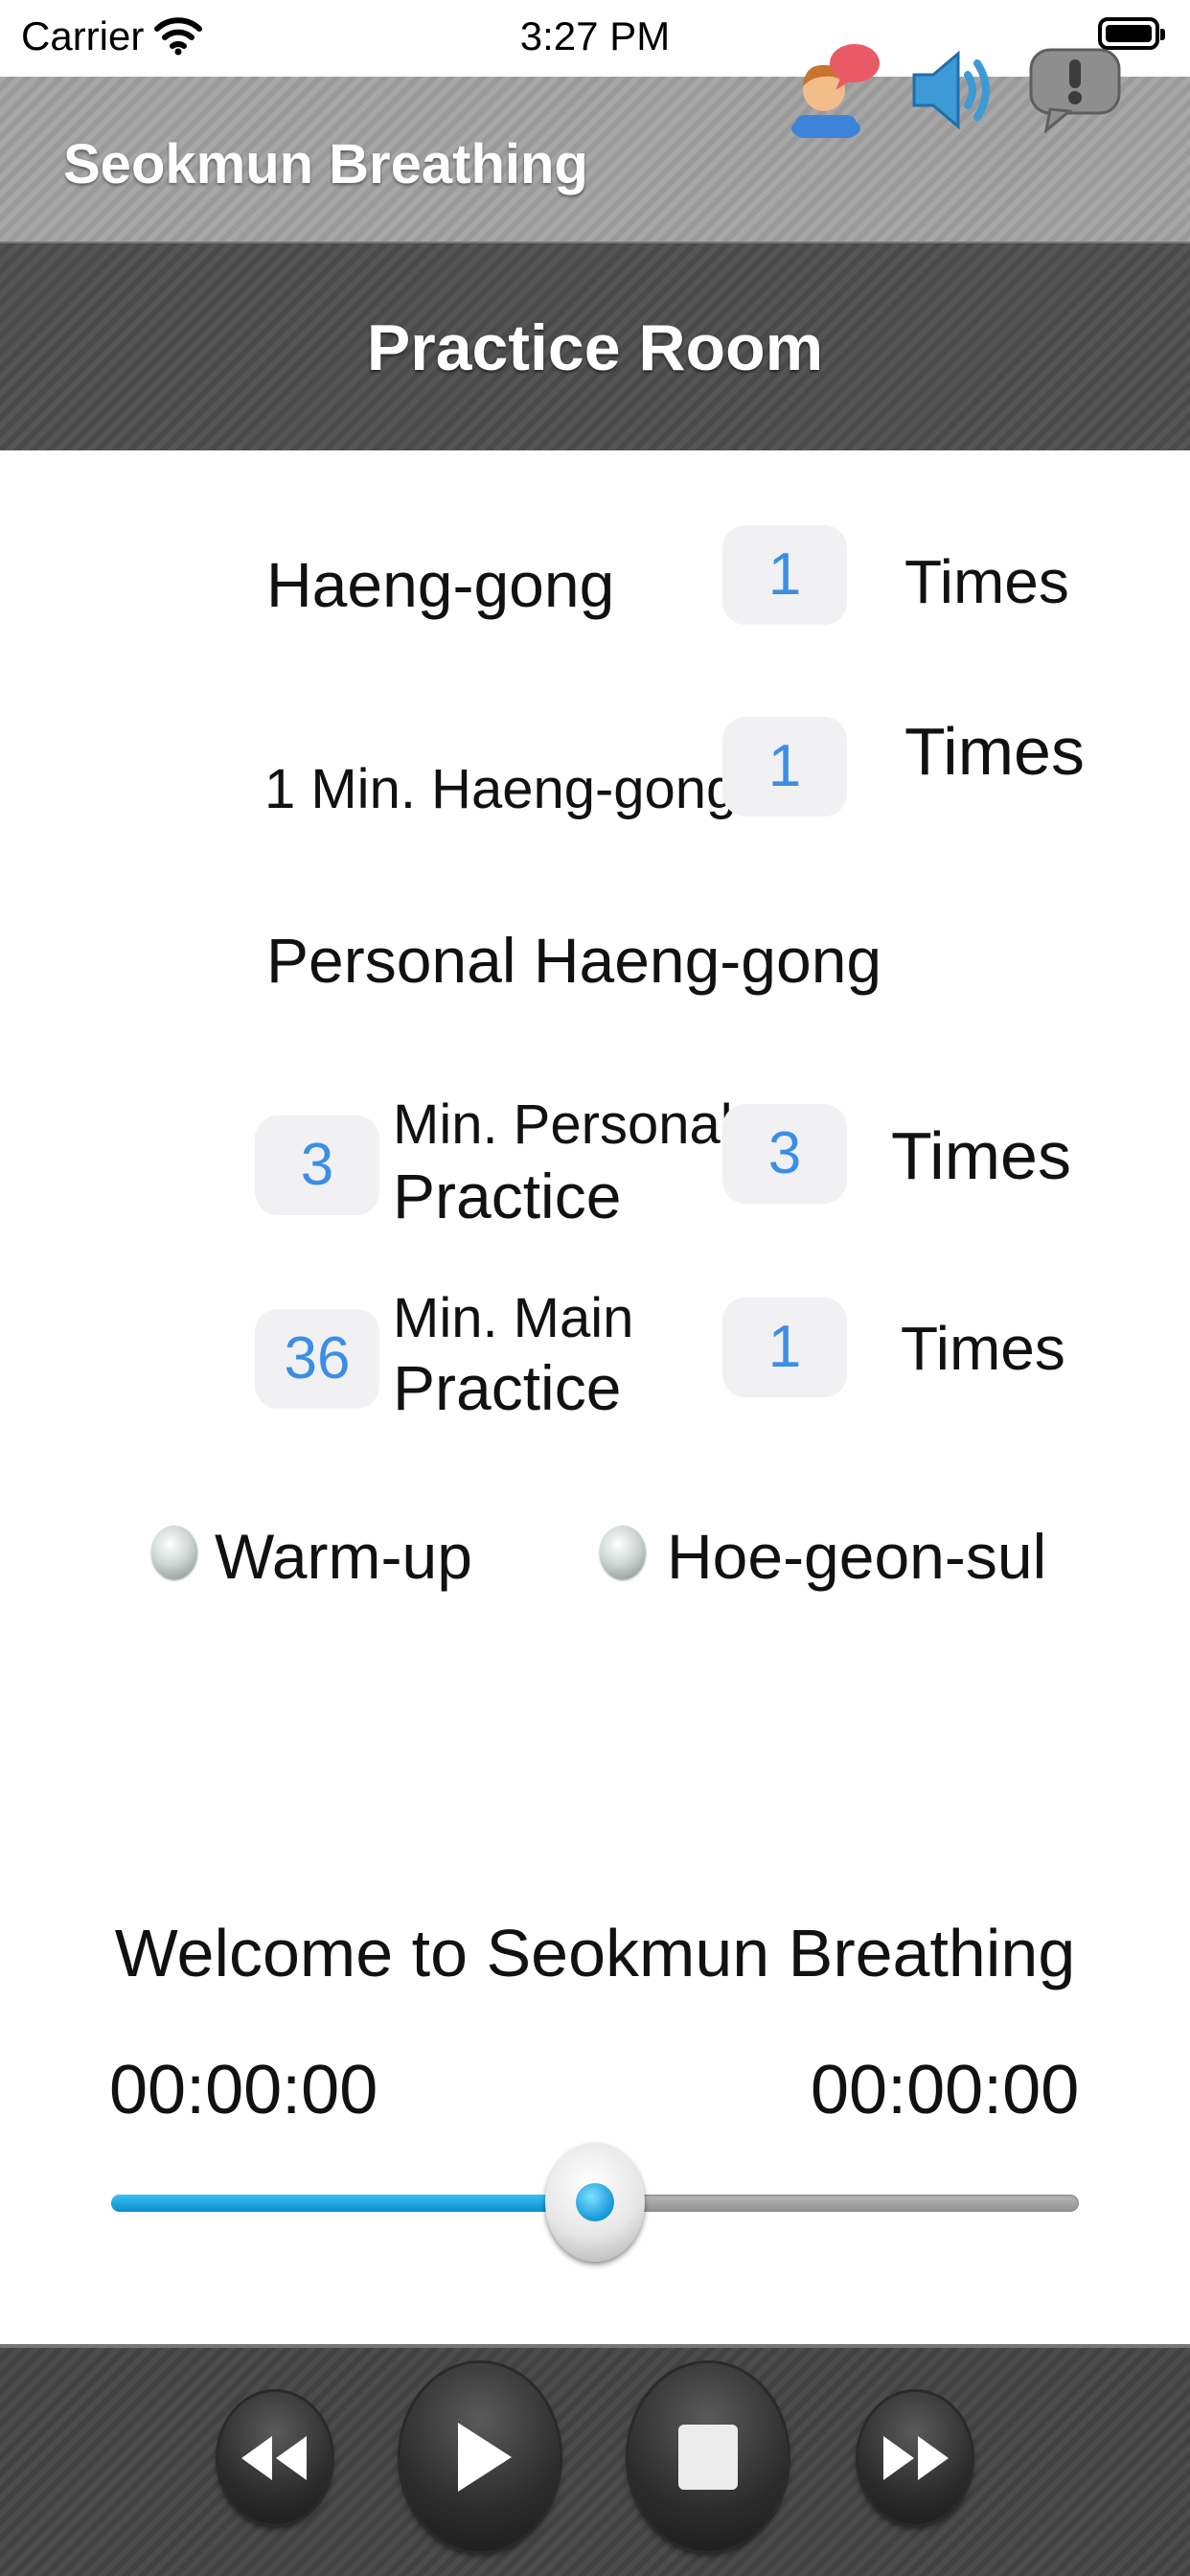  I want to click on progress-slider-thumb, so click(595, 2202).